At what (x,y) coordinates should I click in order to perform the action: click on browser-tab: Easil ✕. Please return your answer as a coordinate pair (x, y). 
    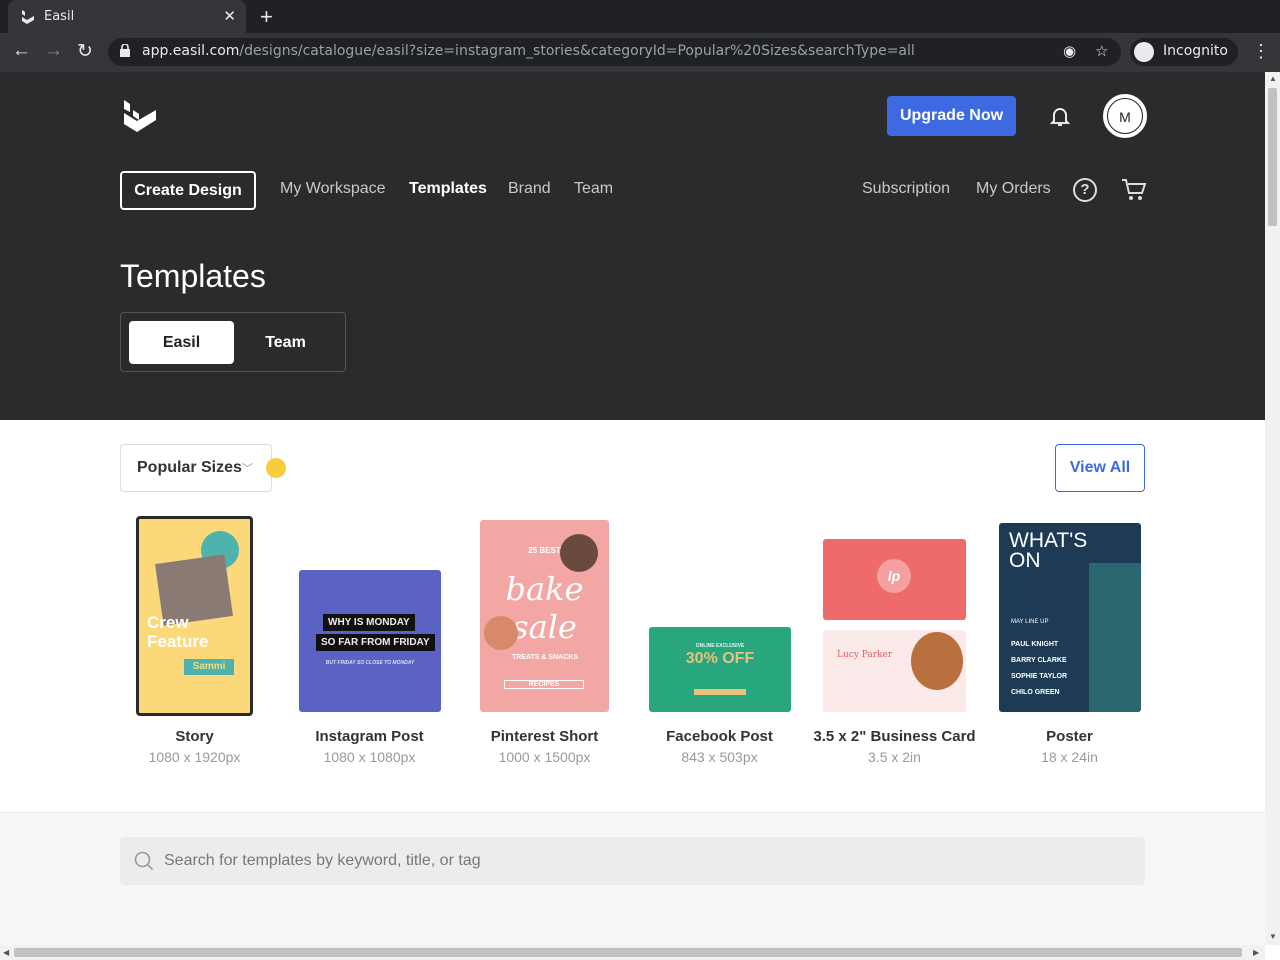
    Looking at the image, I should click on (127, 16).